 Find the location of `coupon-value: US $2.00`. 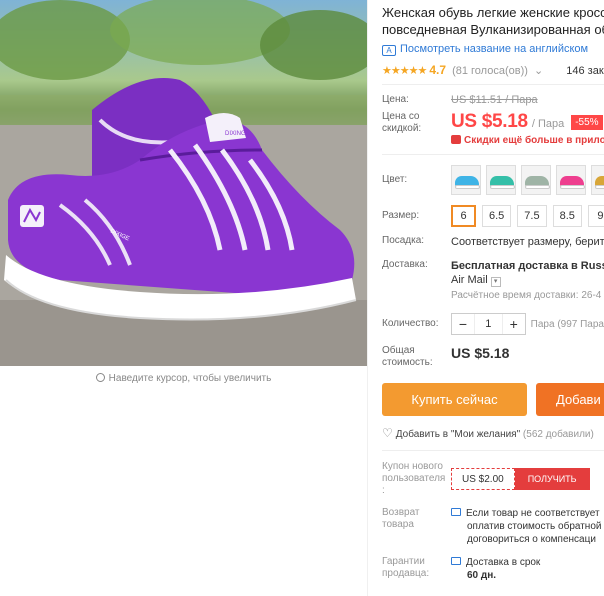

coupon-value: US $2.00 is located at coordinates (483, 479).